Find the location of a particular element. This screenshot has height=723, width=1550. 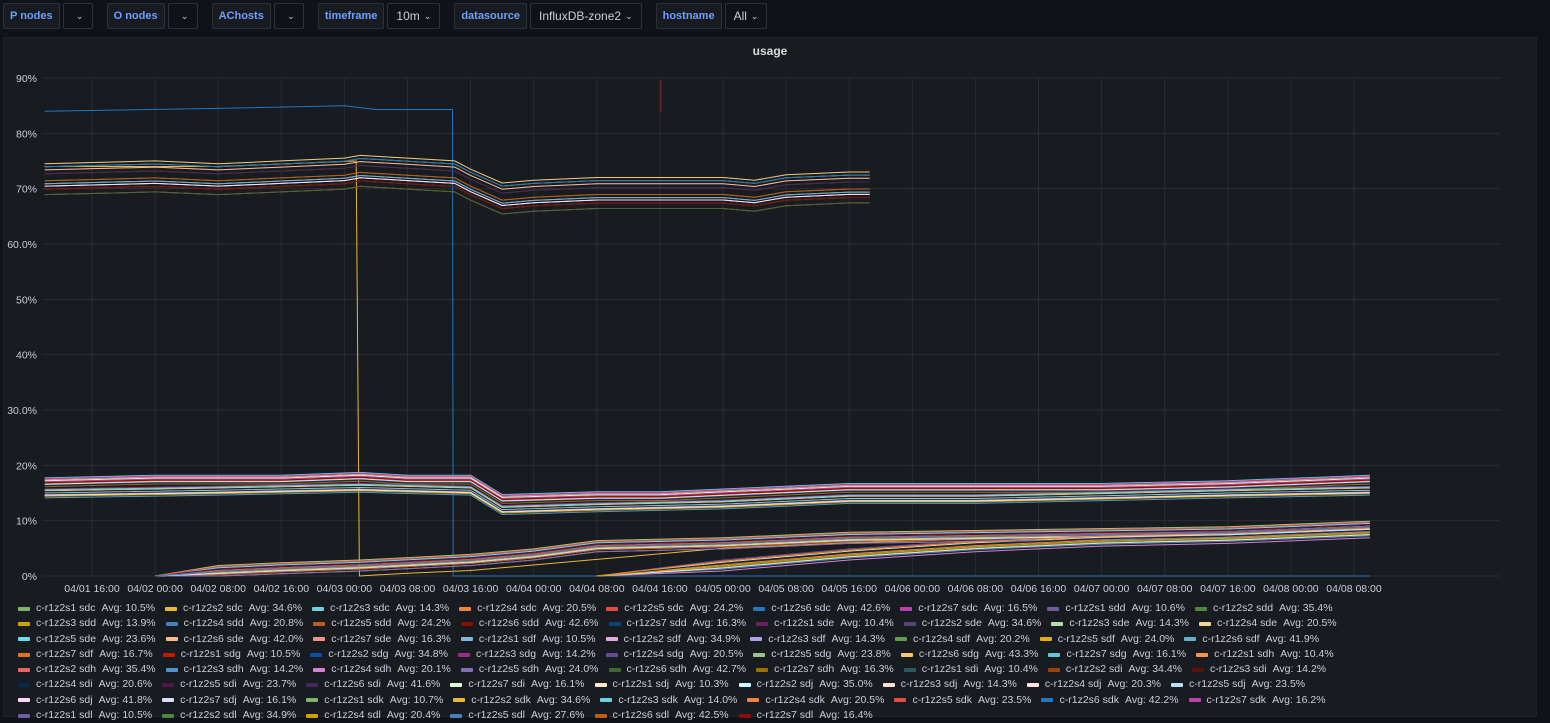

legend-item: c-r1z2s5 sdj Avg: 23.5% is located at coordinates (1238, 684).